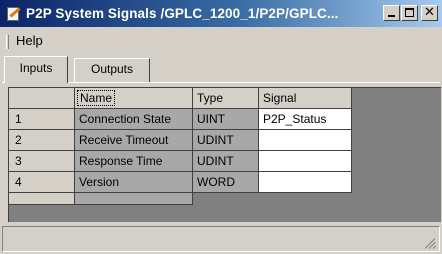 This screenshot has height=254, width=442. Describe the element at coordinates (430, 242) in the screenshot. I see `resize-grip-icon` at that location.